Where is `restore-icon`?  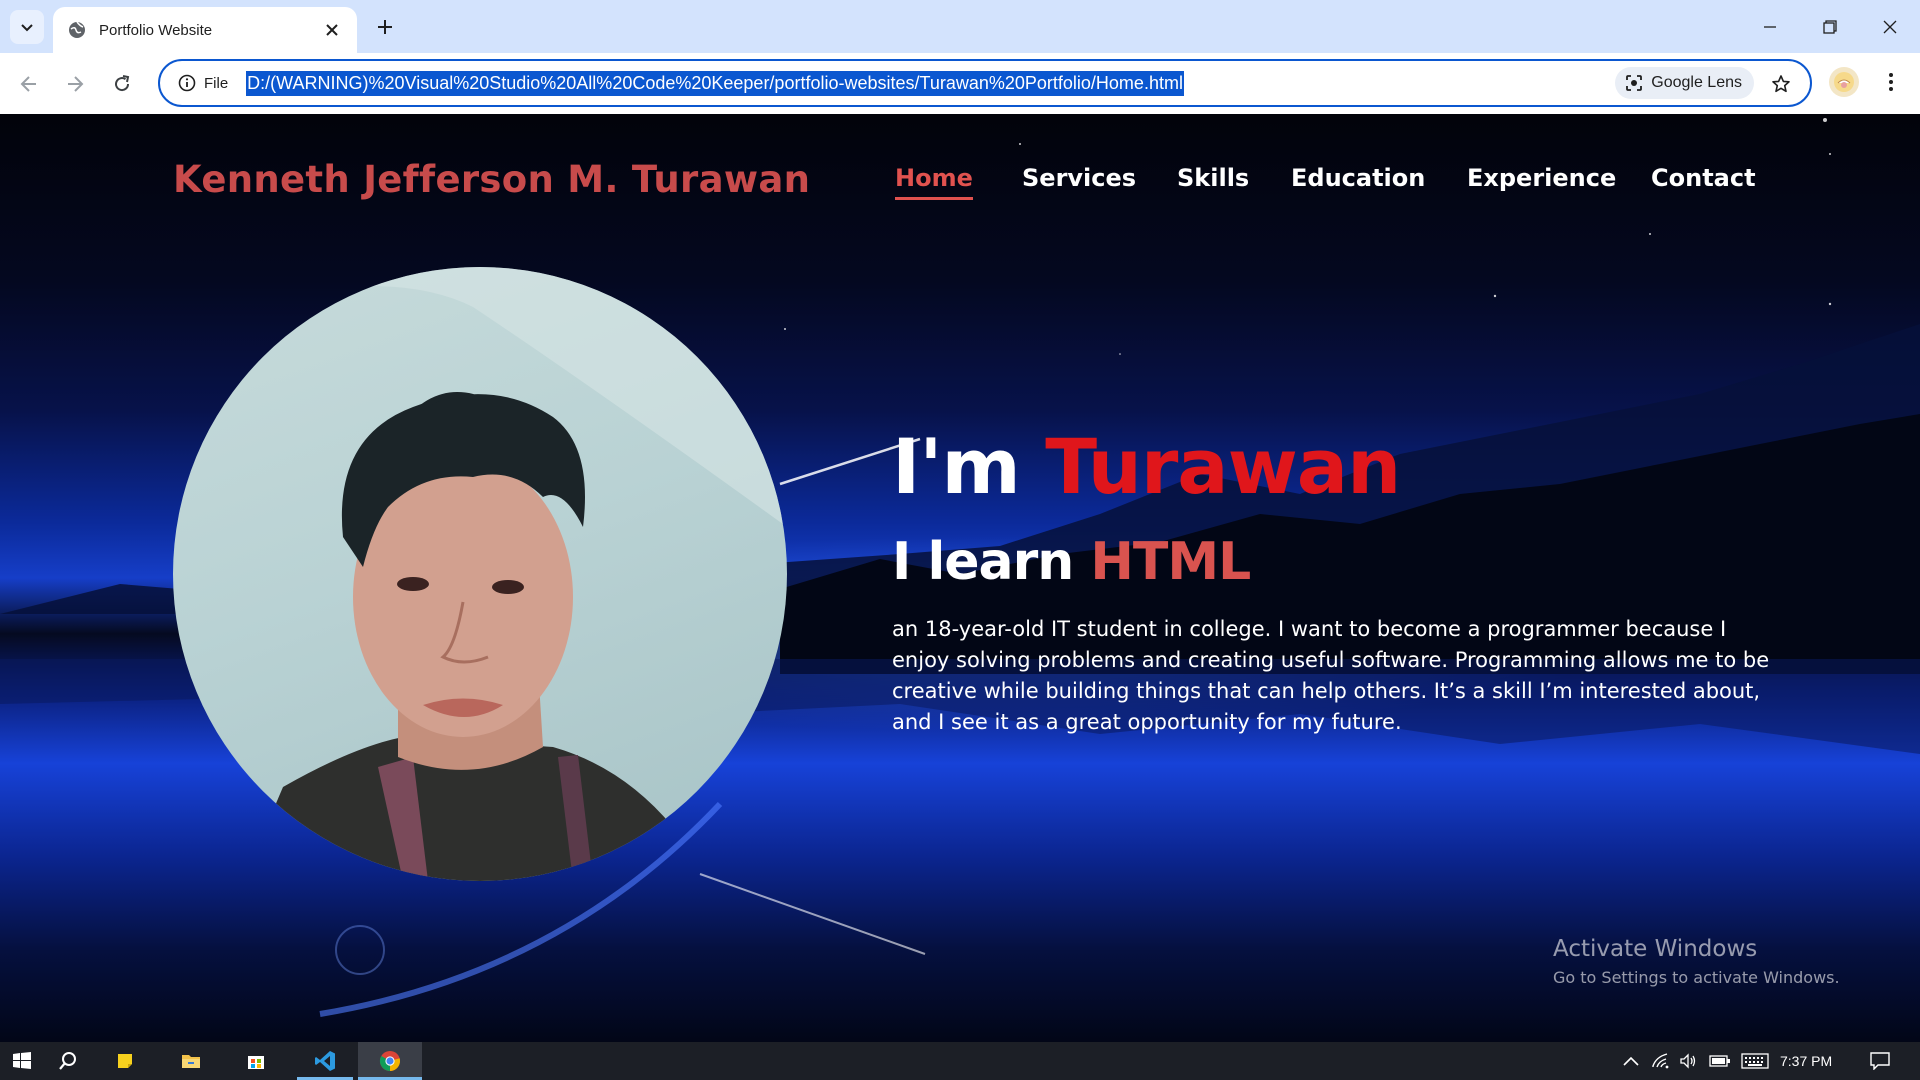 restore-icon is located at coordinates (1830, 26).